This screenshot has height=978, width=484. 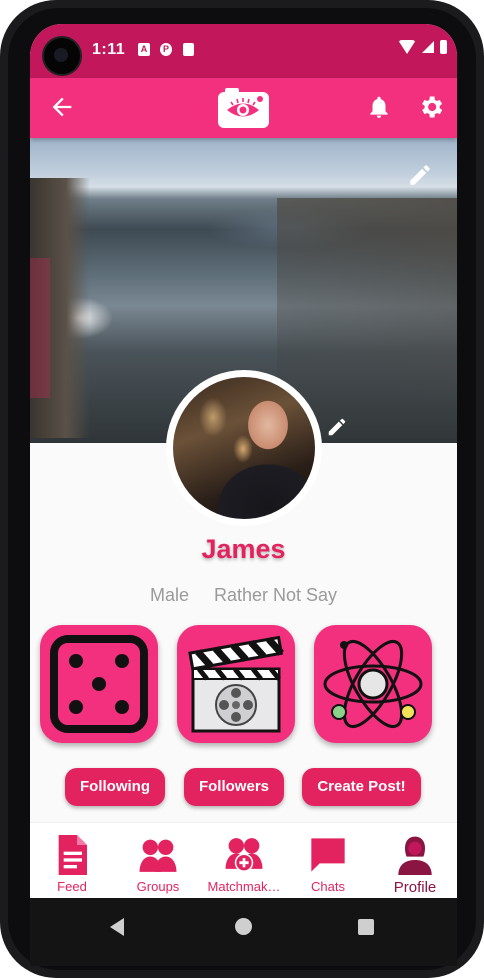 What do you see at coordinates (366, 927) in the screenshot?
I see `system-recents-icon` at bounding box center [366, 927].